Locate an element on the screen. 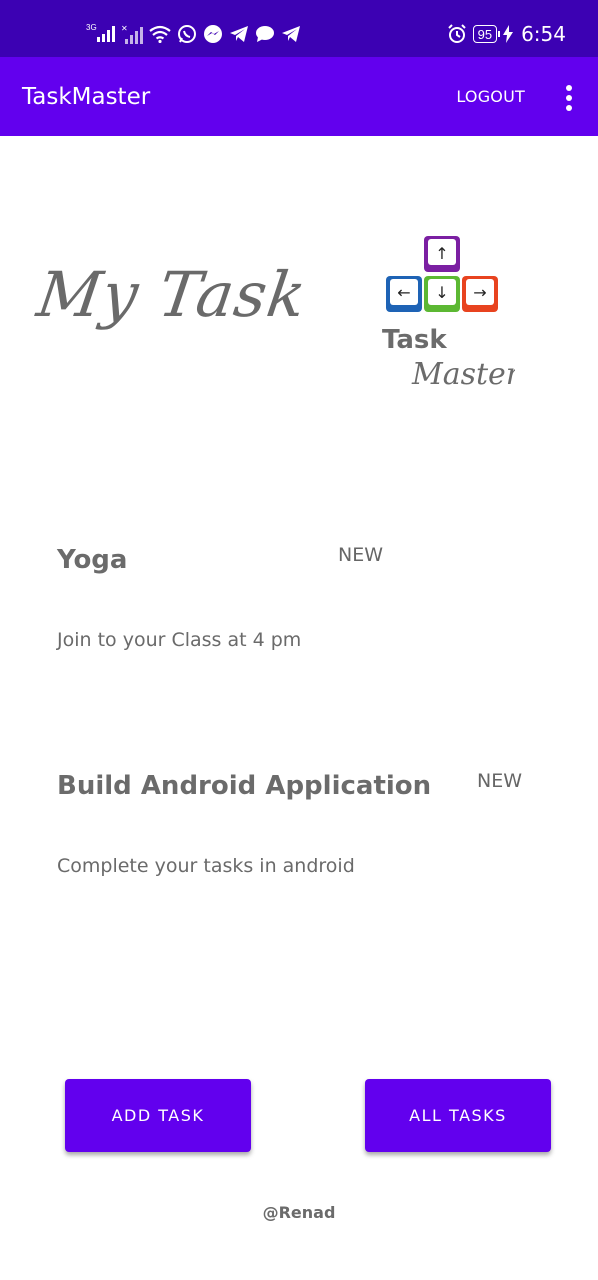  status-icons-left: 3G ✕ is located at coordinates (193, 34).